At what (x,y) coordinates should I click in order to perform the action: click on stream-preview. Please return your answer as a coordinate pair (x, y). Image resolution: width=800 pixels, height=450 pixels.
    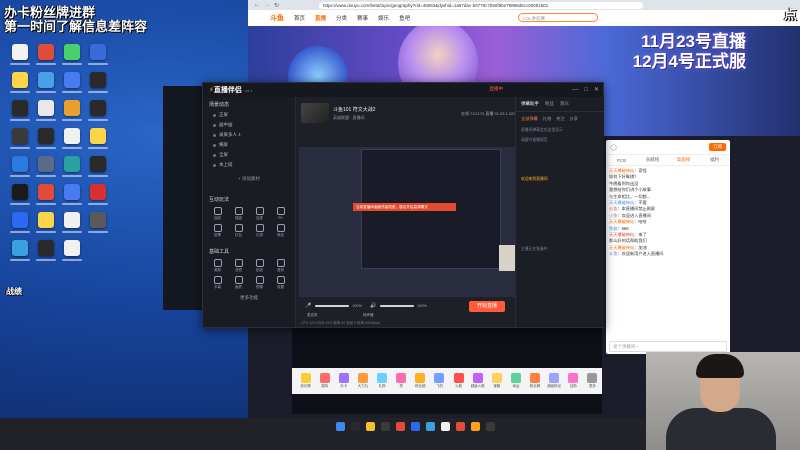
    Looking at the image, I should click on (407, 222).